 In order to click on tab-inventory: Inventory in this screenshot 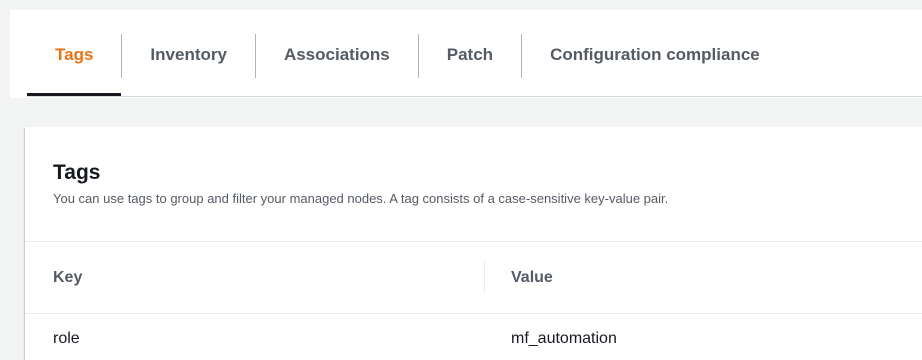, I will do `click(188, 65)`.